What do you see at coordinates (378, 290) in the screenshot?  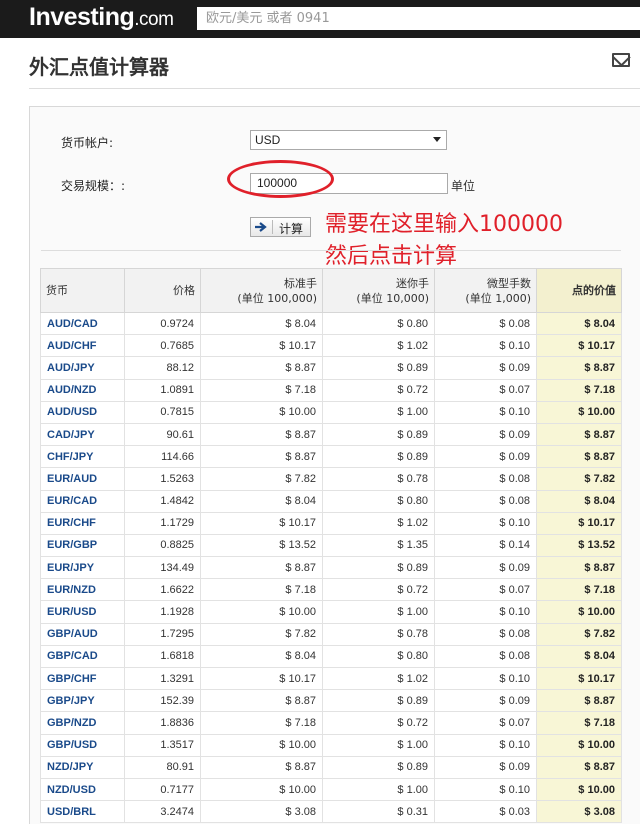 I see `header-mini-lot: 迷你手 (单位 10,000)` at bounding box center [378, 290].